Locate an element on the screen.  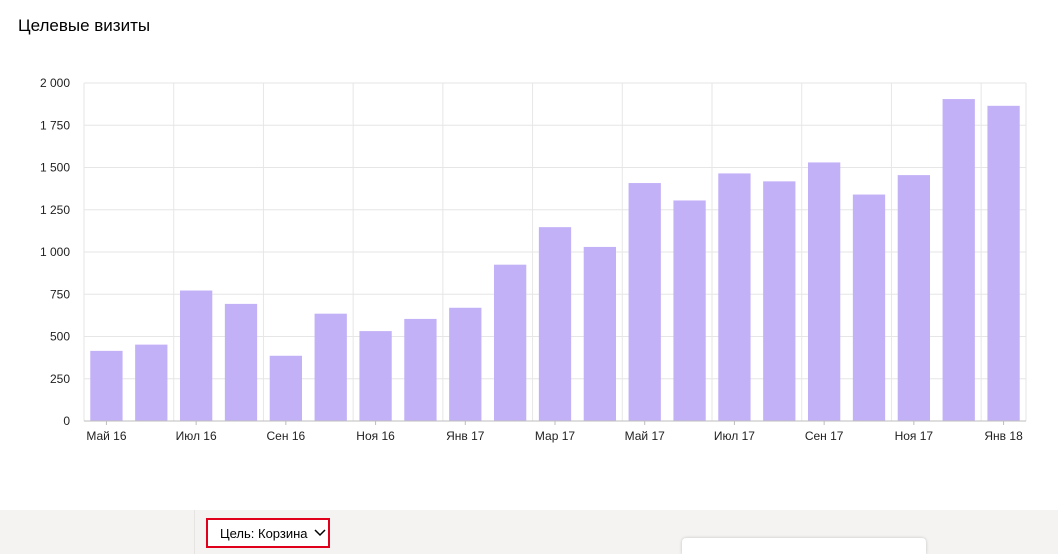
y-tick-label: 2 000 is located at coordinates (55, 83).